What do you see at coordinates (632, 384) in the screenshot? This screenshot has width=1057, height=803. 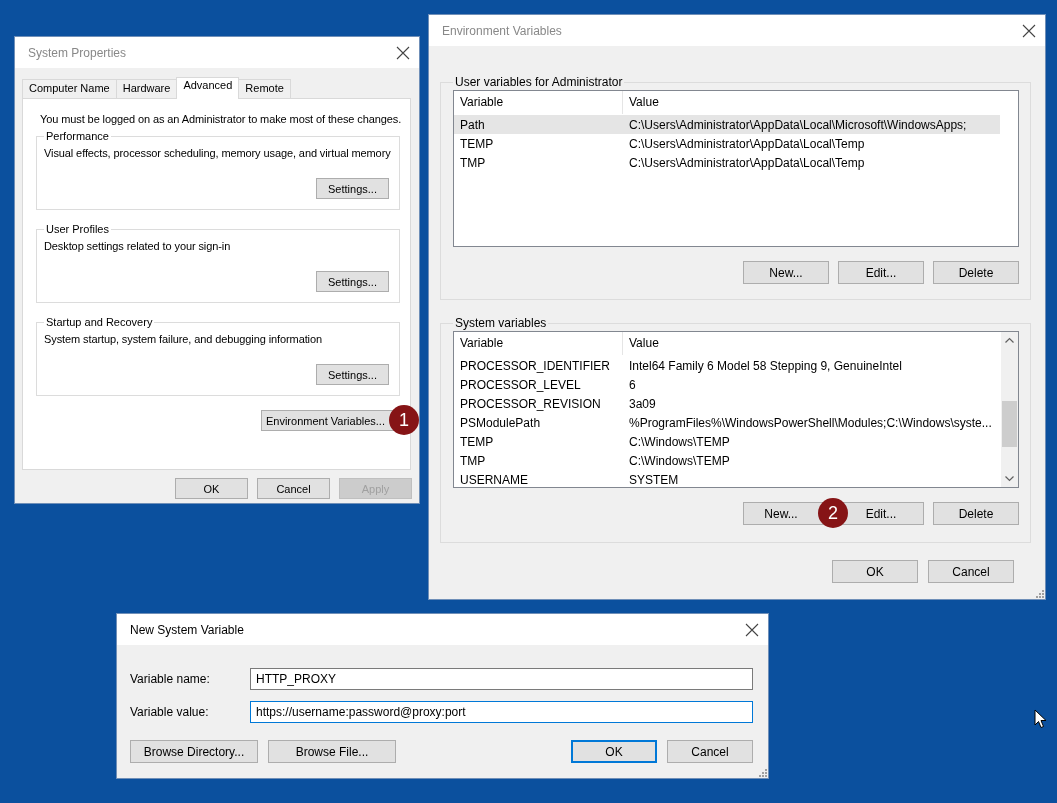 I see `table-cell-text: 6` at bounding box center [632, 384].